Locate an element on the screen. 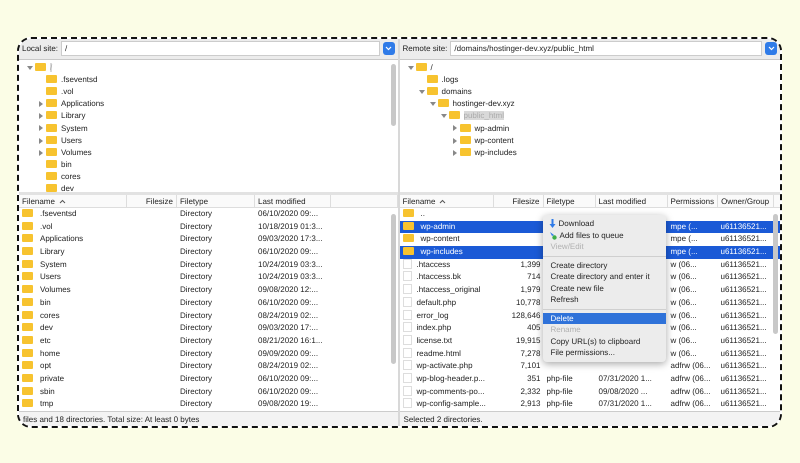 Image resolution: width=800 pixels, height=463 pixels. filename-cell: .htaccess is located at coordinates (447, 265).